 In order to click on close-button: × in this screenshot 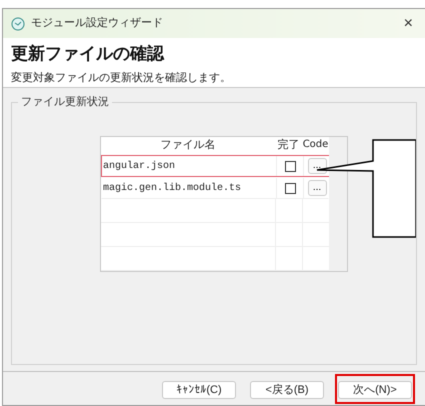, I will do `click(408, 24)`.